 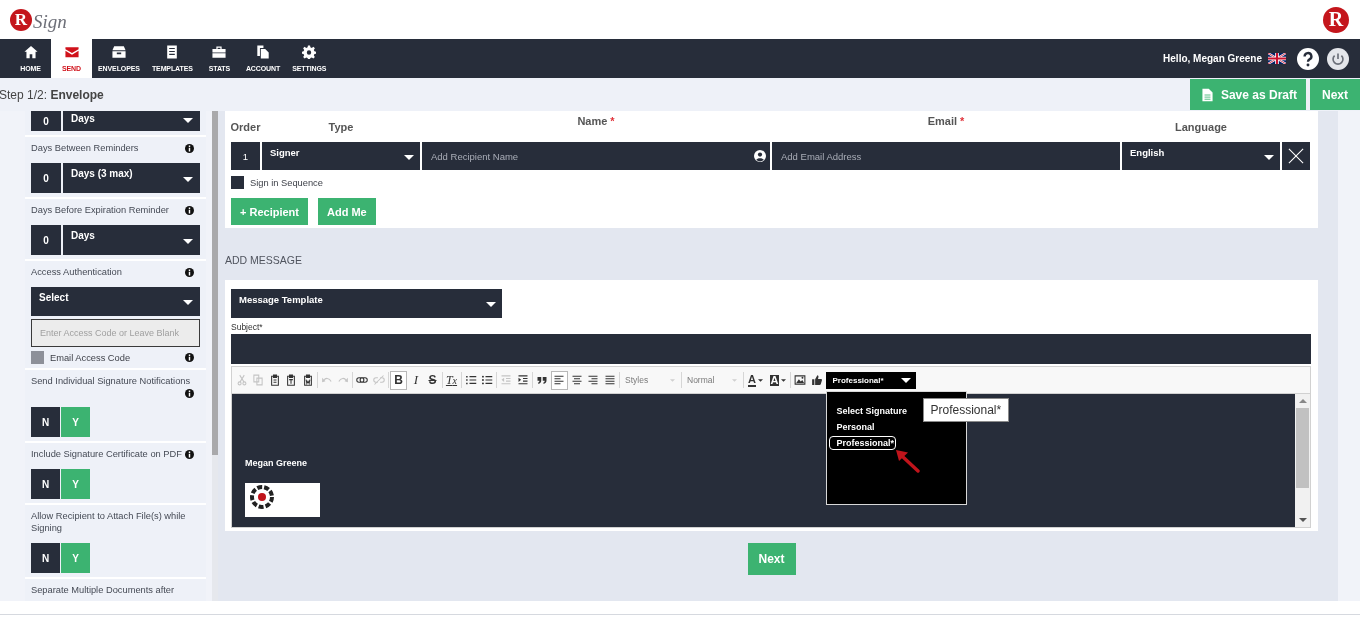 I want to click on type-dropdown: Signer, so click(x=341, y=156).